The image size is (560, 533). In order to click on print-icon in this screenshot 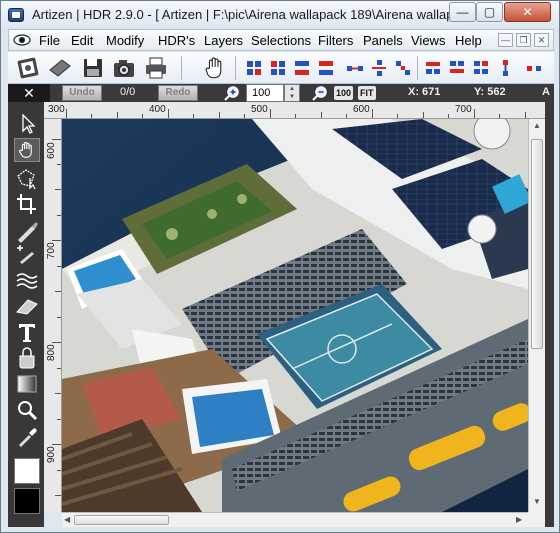, I will do `click(156, 68)`.